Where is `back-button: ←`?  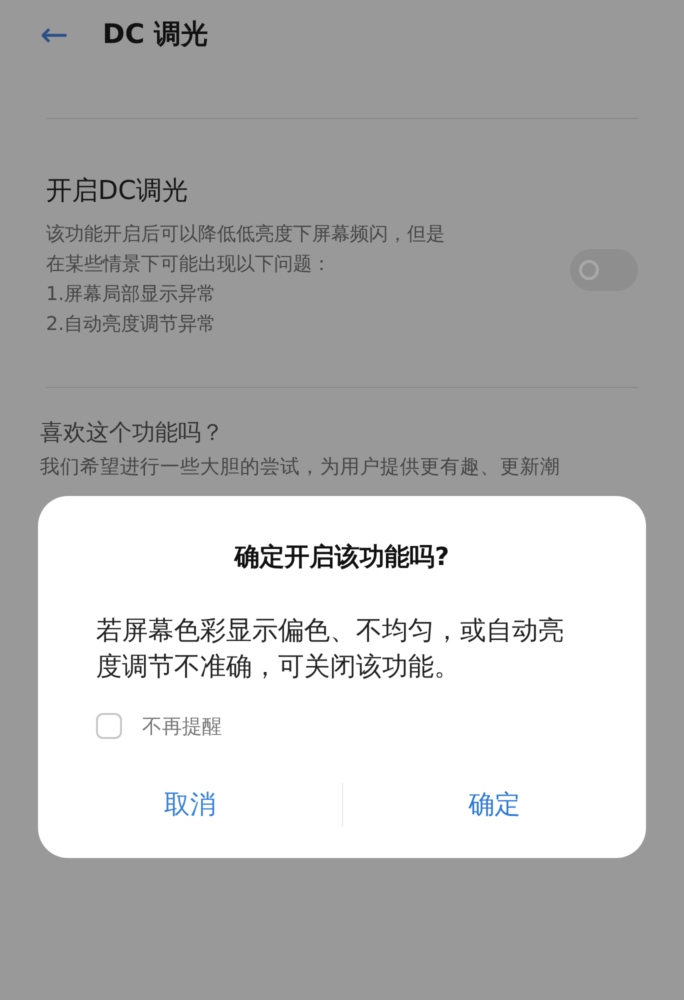
back-button: ← is located at coordinates (54, 35).